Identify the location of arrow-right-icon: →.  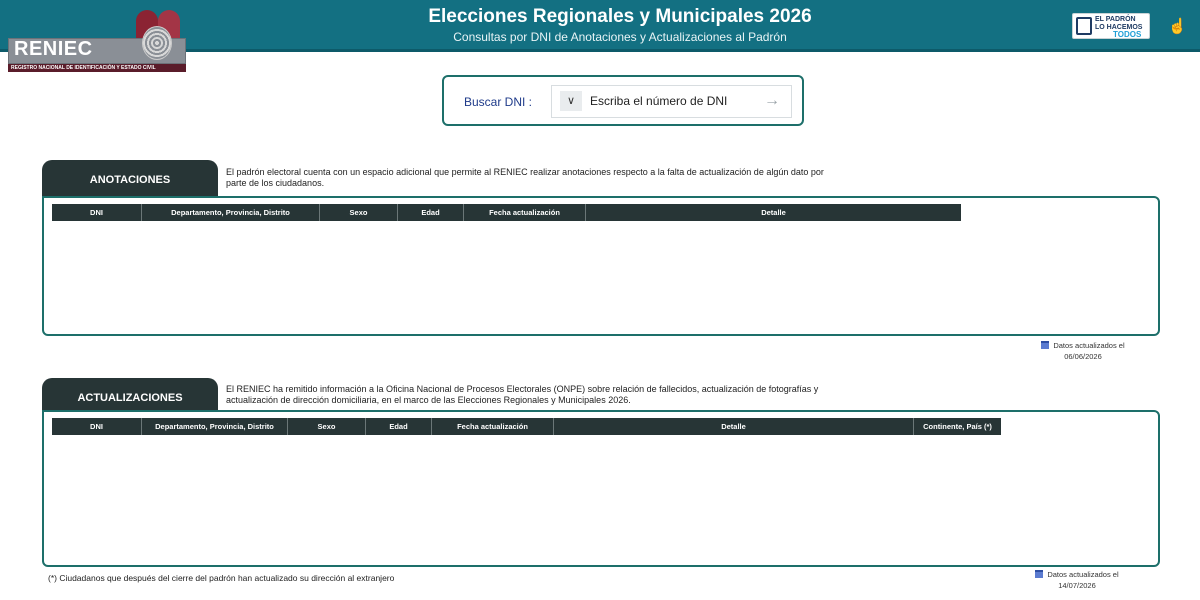
(772, 101).